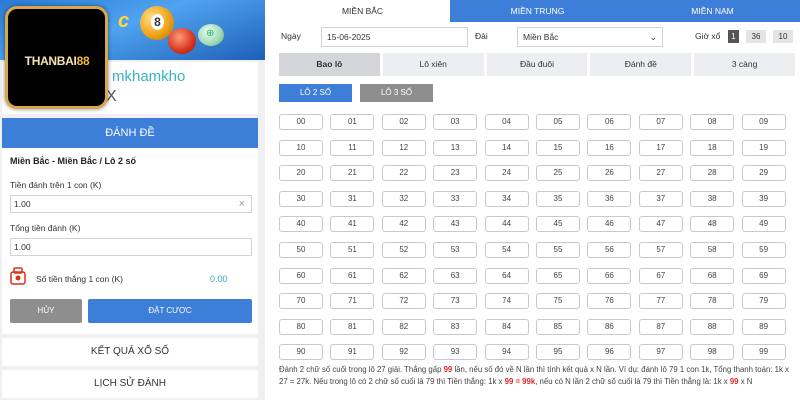 The height and width of the screenshot is (400, 800). Describe the element at coordinates (609, 250) in the screenshot. I see `number-cell-56: 56` at that location.